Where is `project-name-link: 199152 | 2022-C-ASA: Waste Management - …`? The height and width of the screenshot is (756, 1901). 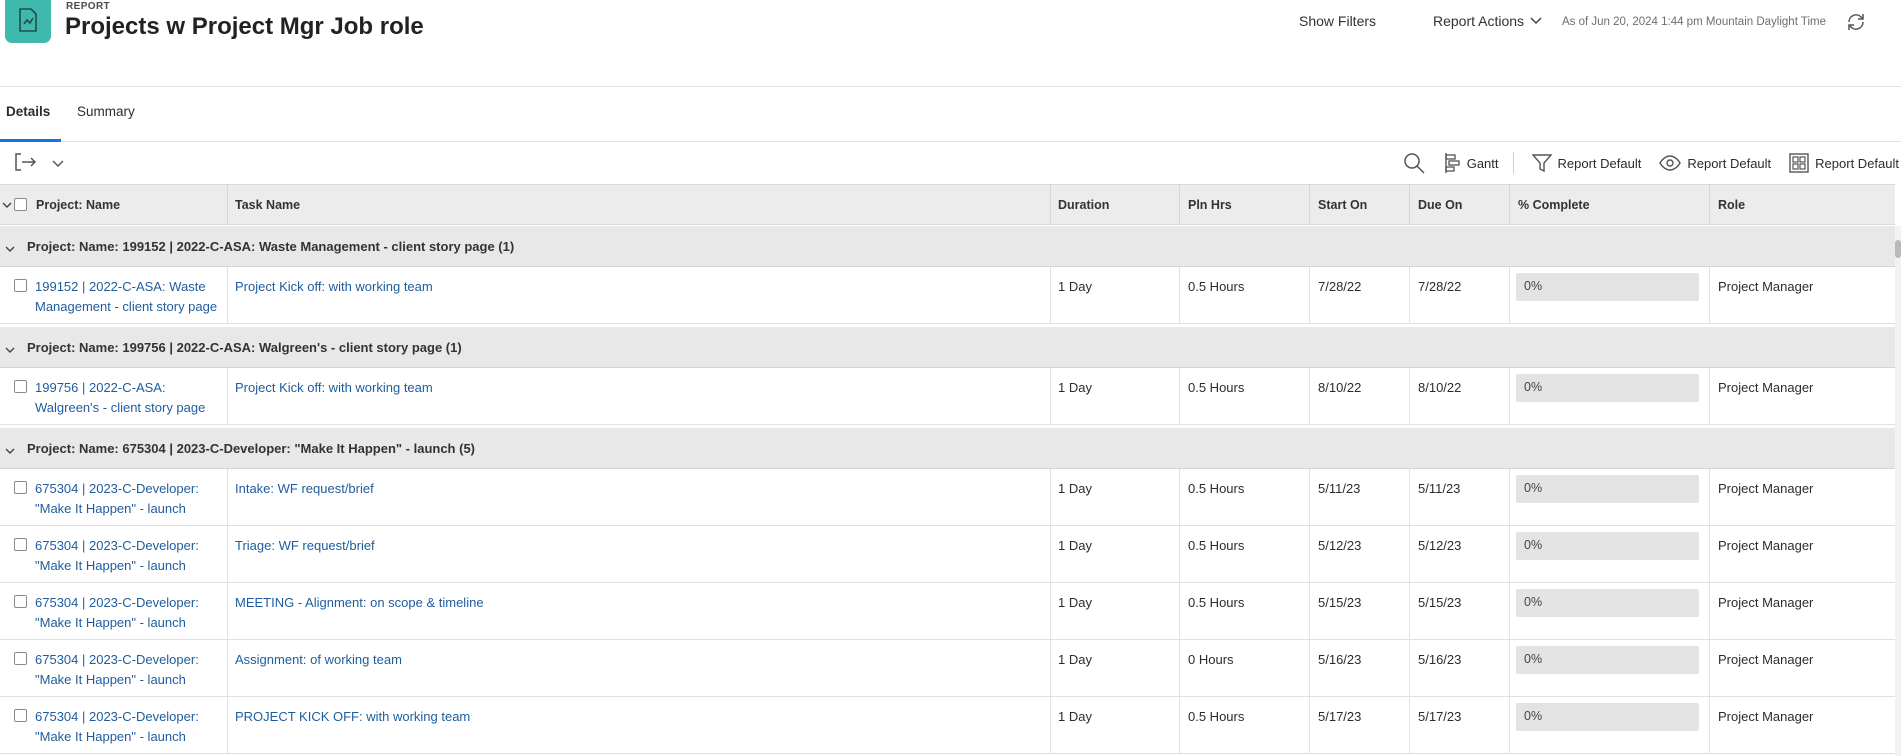
project-name-link: 199152 | 2022-C-ASA: Waste Management - … is located at coordinates (126, 297).